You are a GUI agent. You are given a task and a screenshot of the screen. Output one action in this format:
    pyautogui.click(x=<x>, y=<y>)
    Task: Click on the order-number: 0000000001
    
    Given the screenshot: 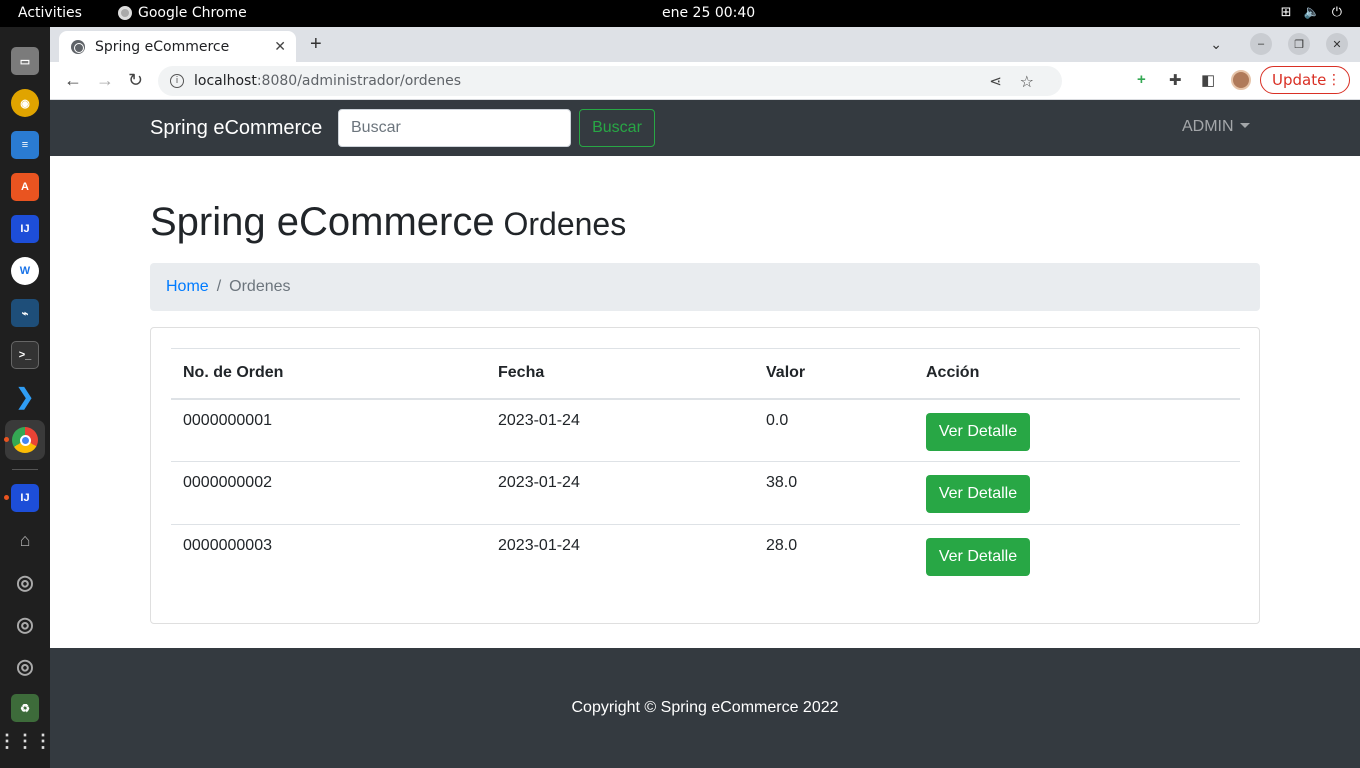 What is the action you would take?
    pyautogui.click(x=328, y=430)
    